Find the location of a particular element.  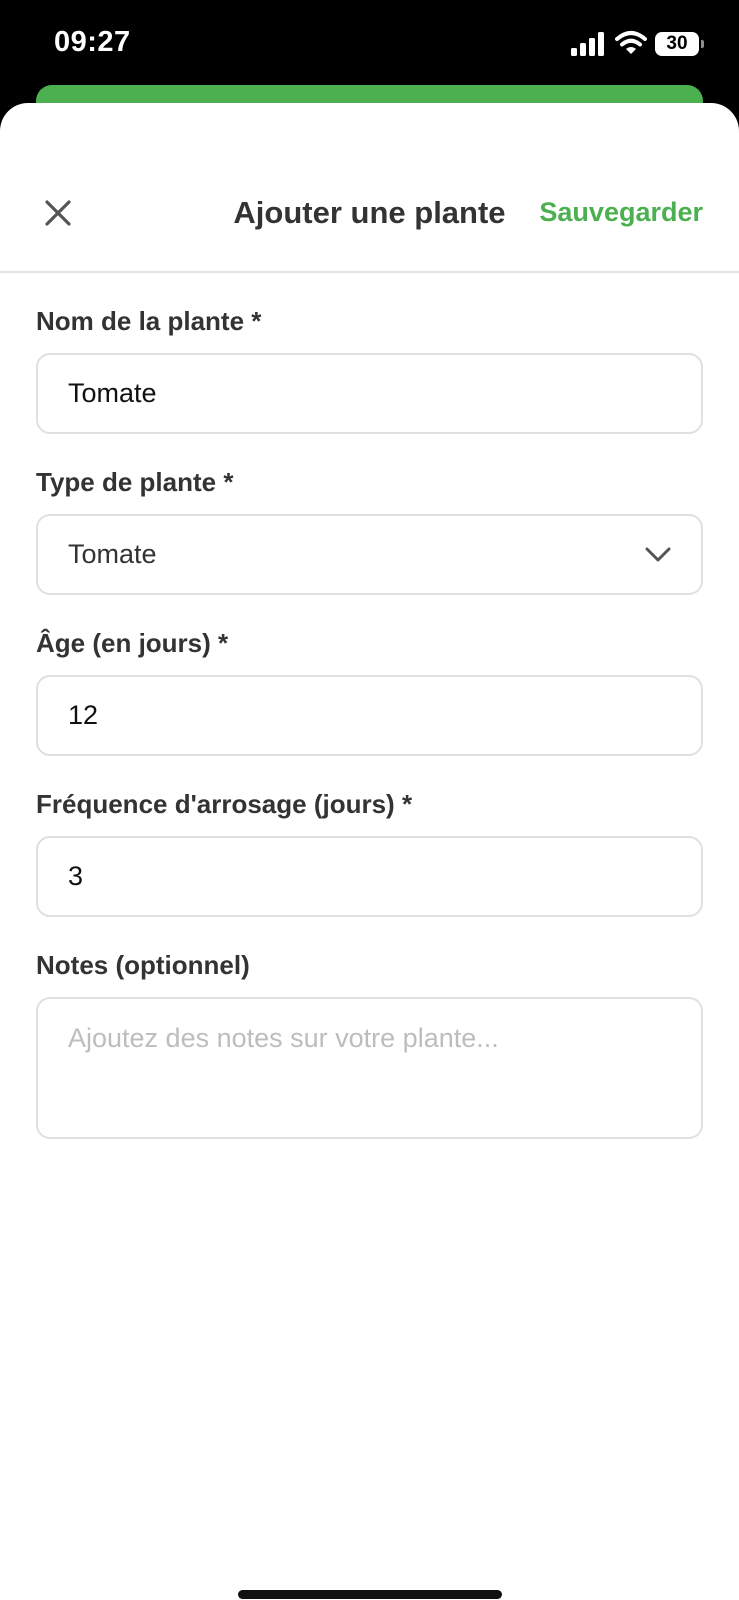

status-bar: 09:27 30 is located at coordinates (369, 45).